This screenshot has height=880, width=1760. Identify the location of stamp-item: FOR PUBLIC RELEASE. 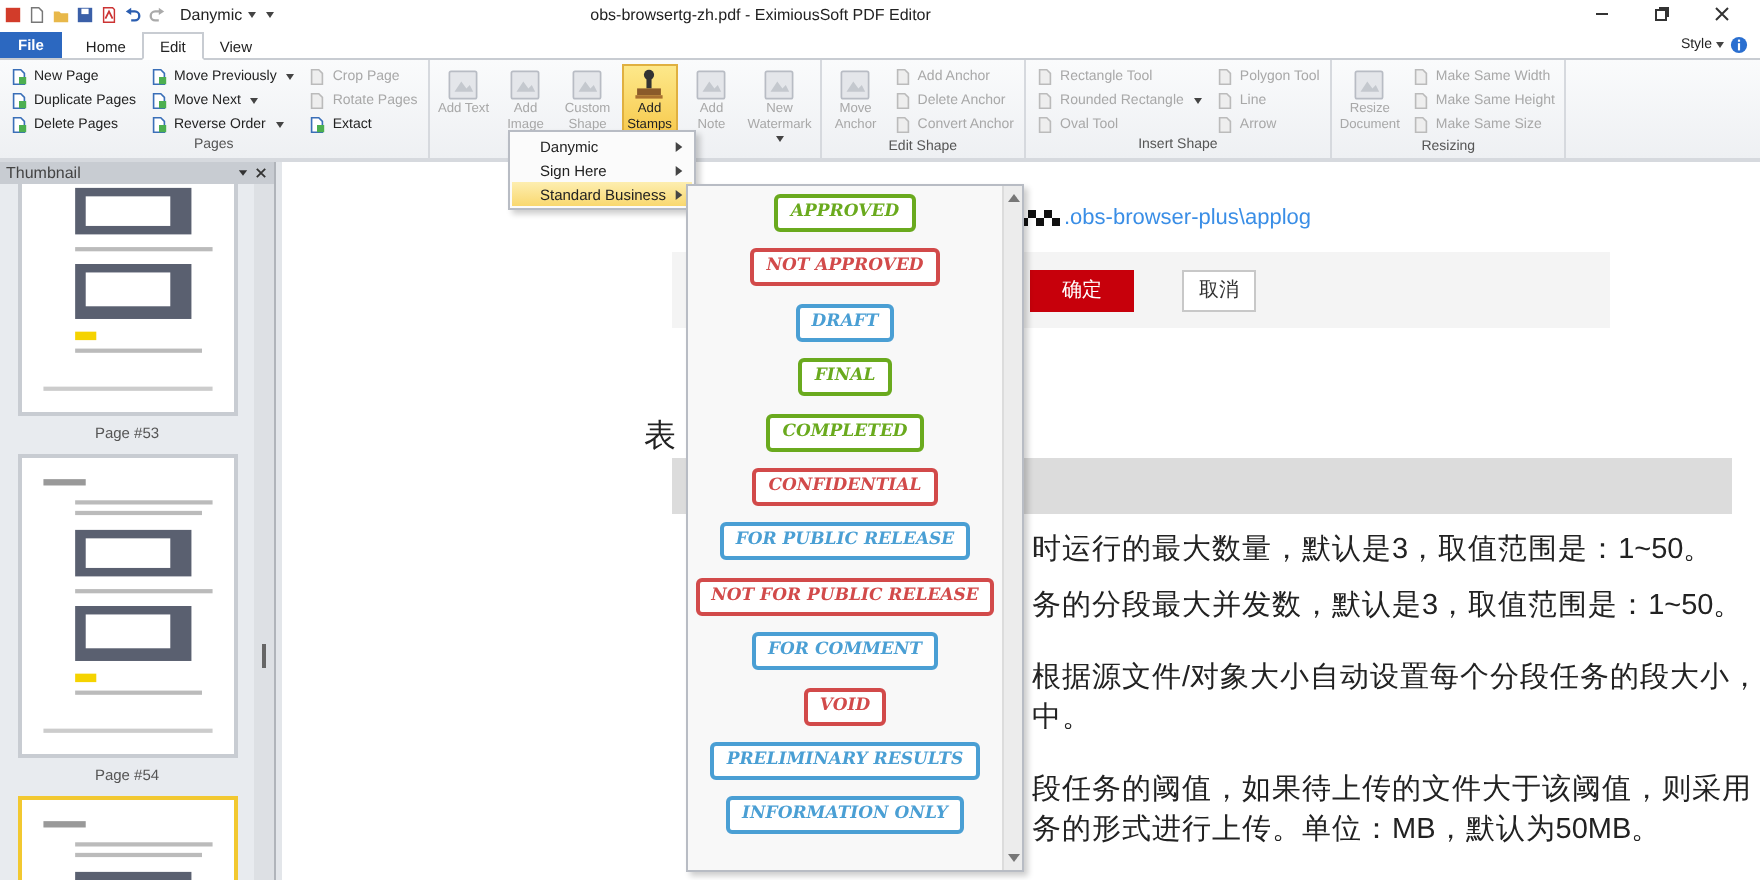
(845, 541).